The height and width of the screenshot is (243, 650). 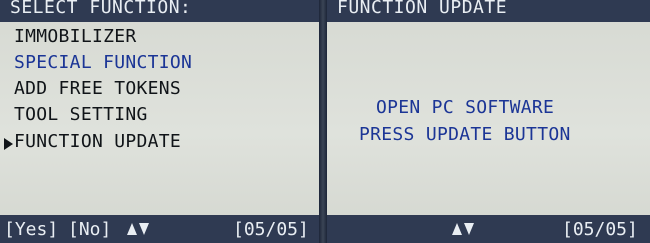 What do you see at coordinates (75, 37) in the screenshot?
I see `menu-item-immobilizer: IMMOBILIZER` at bounding box center [75, 37].